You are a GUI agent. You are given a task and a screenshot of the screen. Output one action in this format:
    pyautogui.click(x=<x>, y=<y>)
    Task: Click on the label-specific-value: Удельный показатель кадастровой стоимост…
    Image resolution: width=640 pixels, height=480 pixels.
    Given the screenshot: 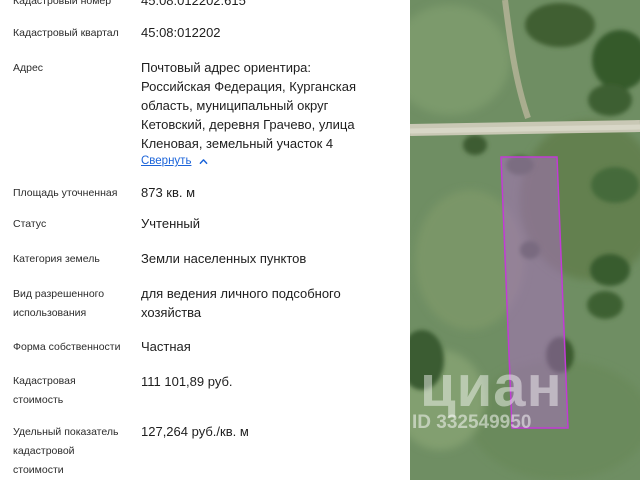 What is the action you would take?
    pyautogui.click(x=73, y=451)
    